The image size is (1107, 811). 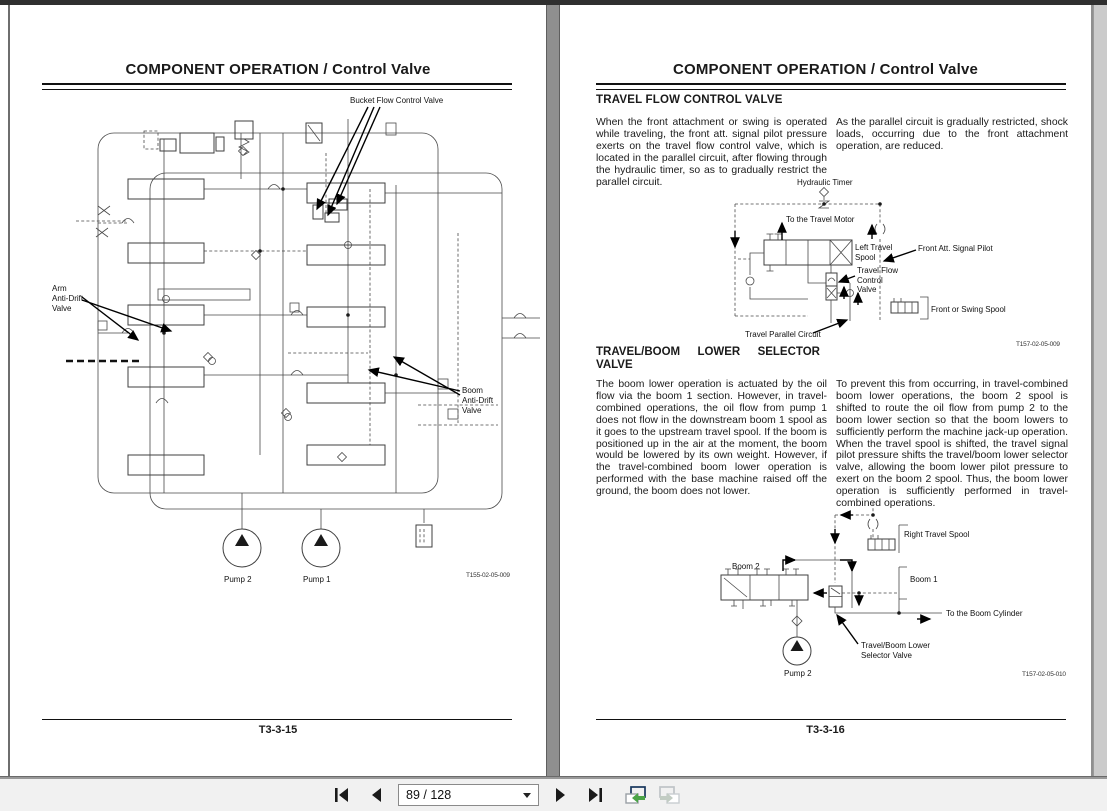 What do you see at coordinates (1100, 390) in the screenshot?
I see `vertical-scrollbar` at bounding box center [1100, 390].